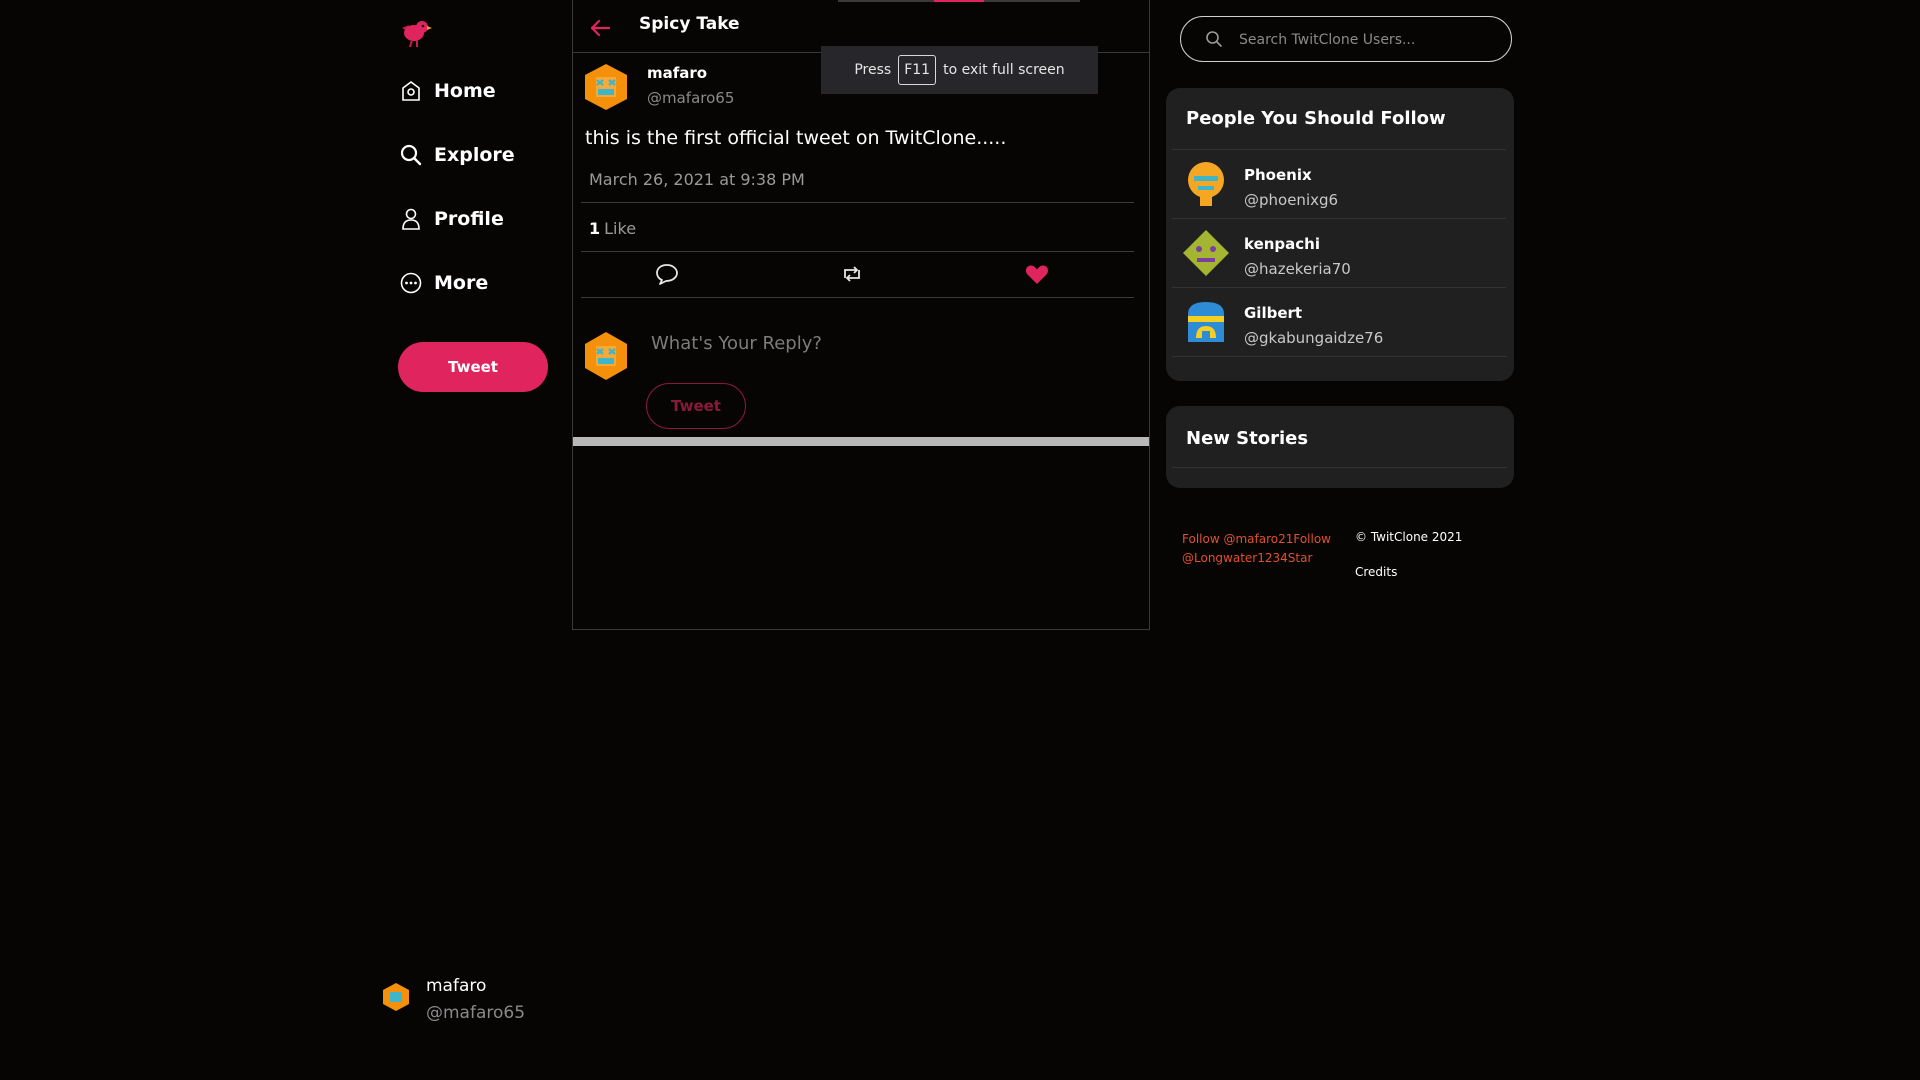 This screenshot has height=1080, width=1920. I want to click on more-icon, so click(411, 283).